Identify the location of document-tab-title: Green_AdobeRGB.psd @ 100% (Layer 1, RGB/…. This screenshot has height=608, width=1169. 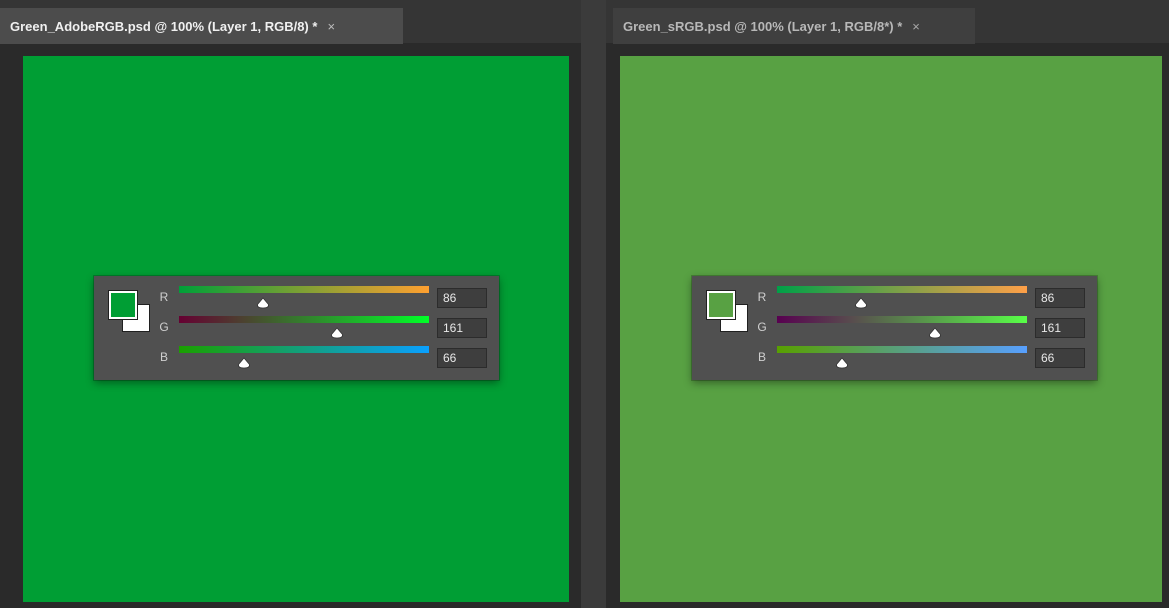
(164, 26).